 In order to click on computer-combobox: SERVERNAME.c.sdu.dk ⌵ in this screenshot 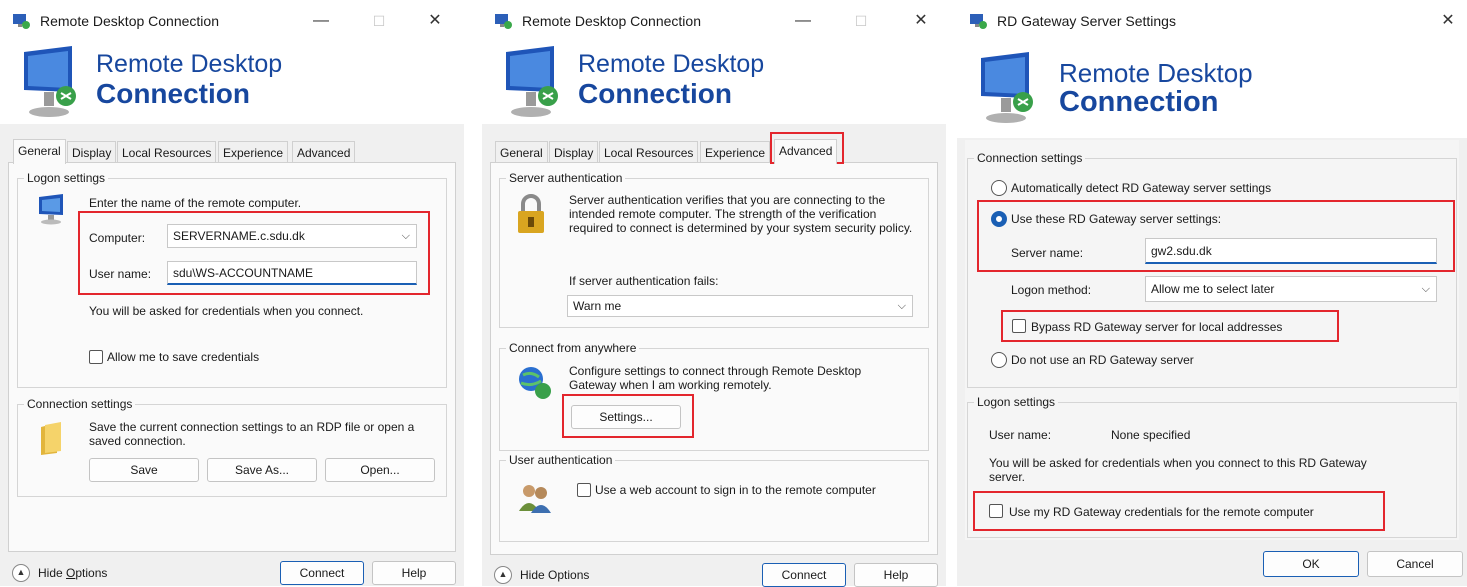, I will do `click(292, 236)`.